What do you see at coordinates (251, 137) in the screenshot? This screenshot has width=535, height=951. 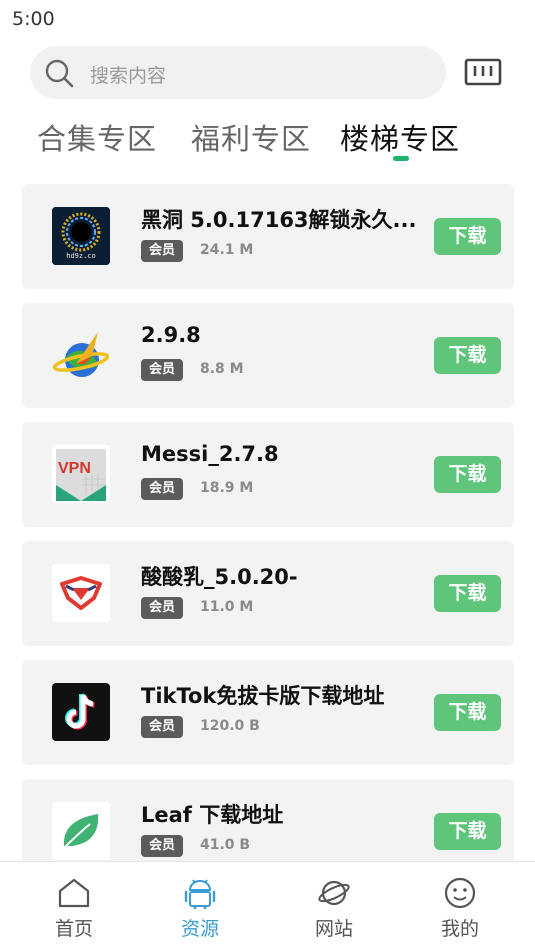 I see `tab-welfare: 福利专区` at bounding box center [251, 137].